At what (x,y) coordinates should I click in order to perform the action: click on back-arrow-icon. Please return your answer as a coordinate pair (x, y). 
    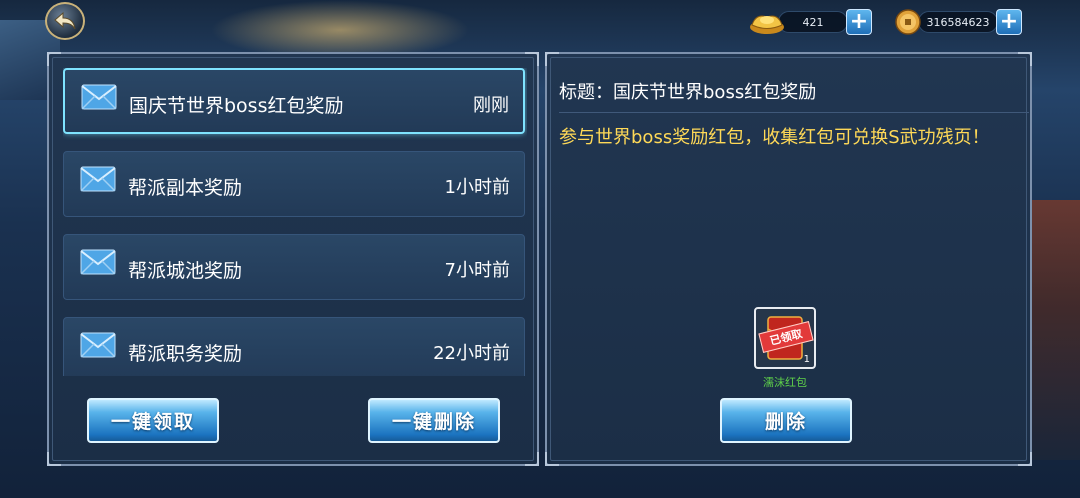
    Looking at the image, I should click on (65, 20).